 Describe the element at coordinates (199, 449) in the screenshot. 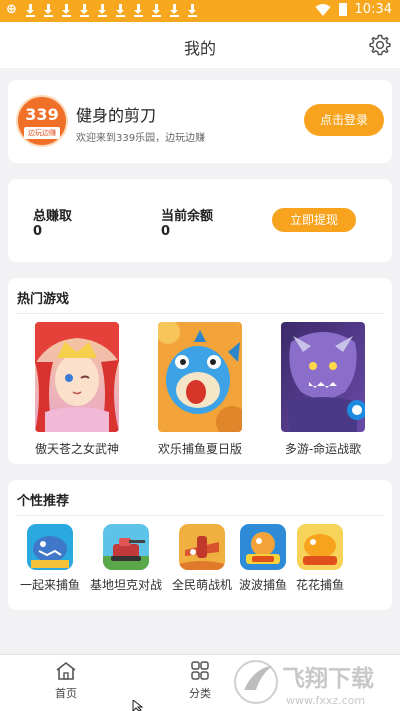

I see `game-name: 欢乐捕鱼夏日版` at that location.